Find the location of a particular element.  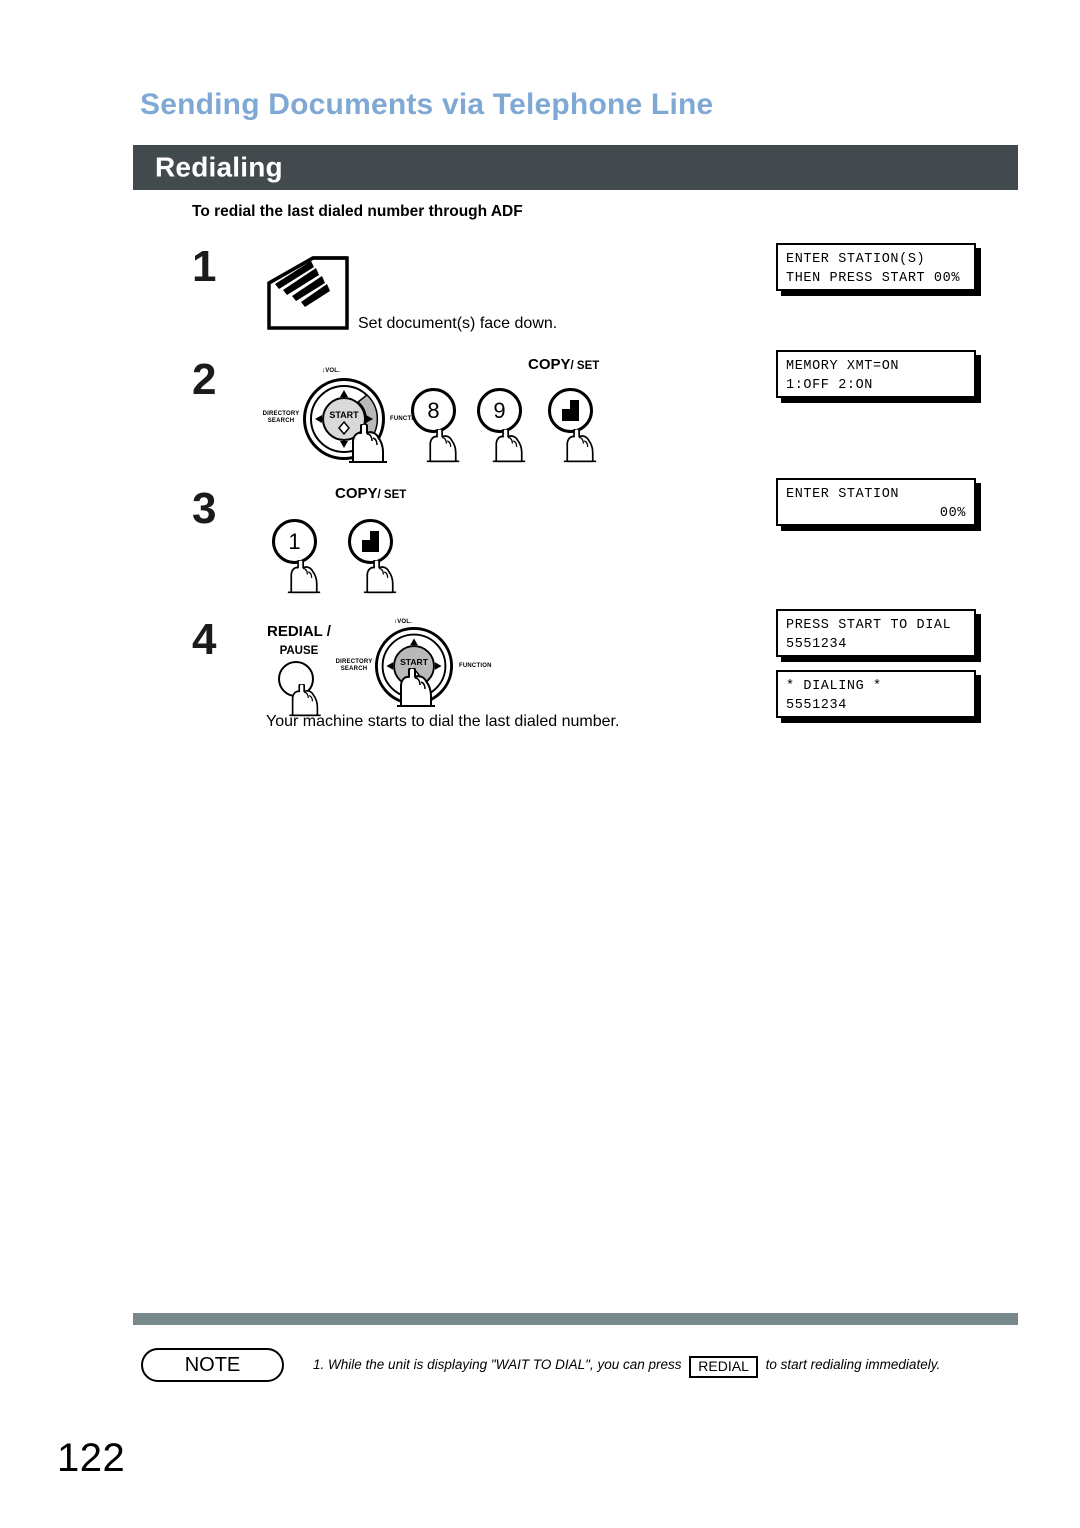

lcd-display-3-line1: ENTER STATION is located at coordinates (843, 494).